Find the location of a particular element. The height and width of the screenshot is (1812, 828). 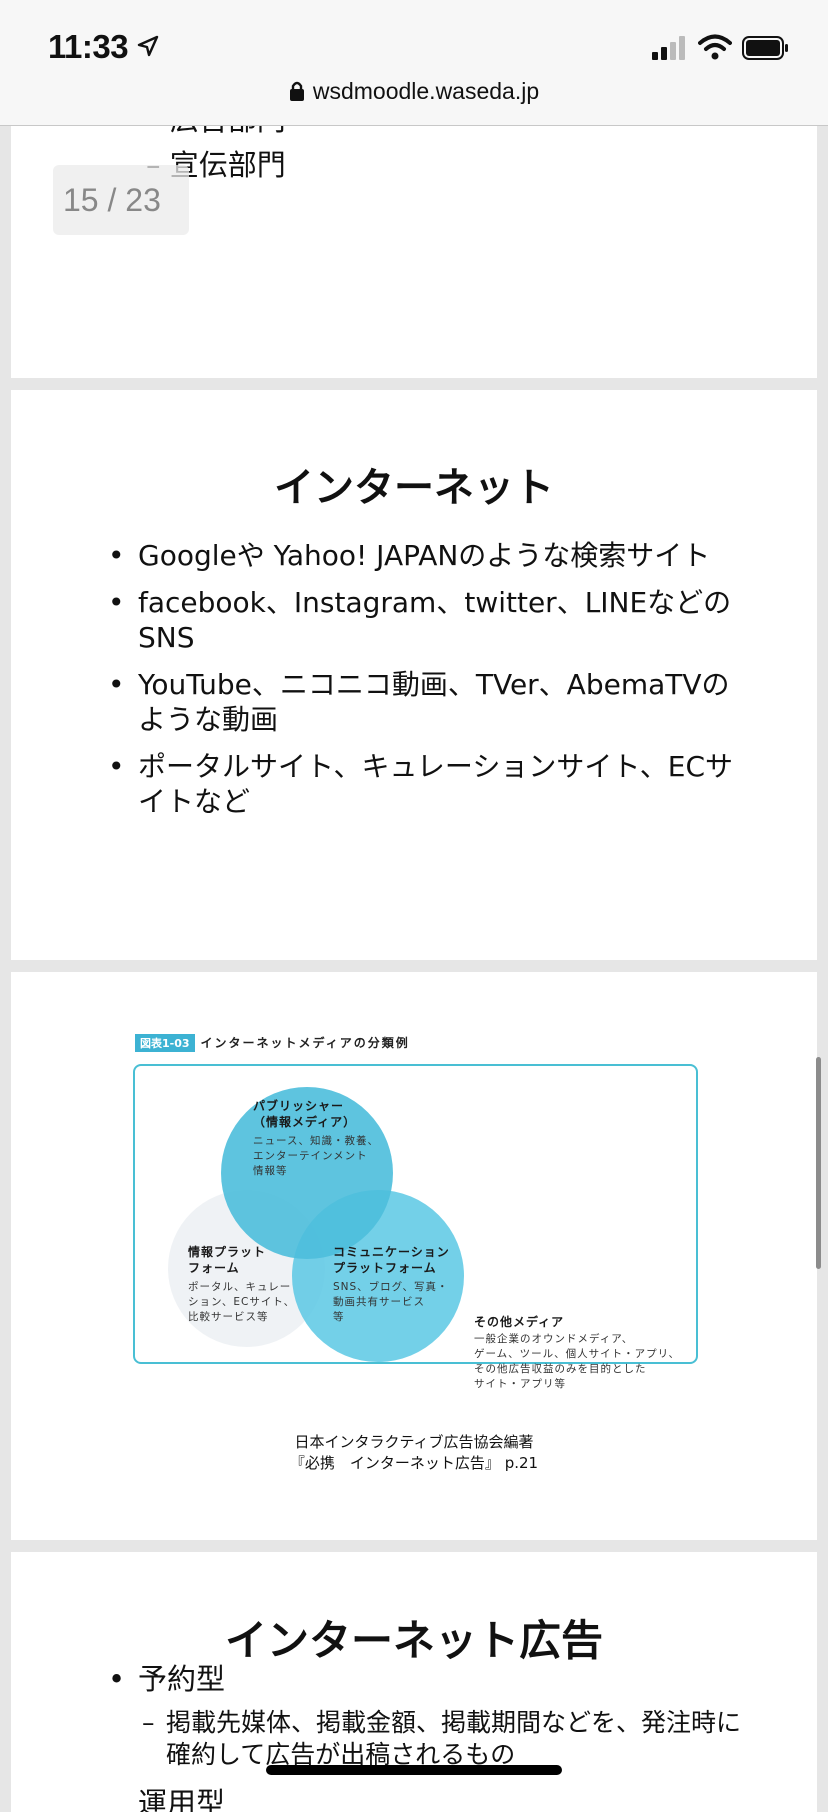

figure-source: 日本インタラクティブ広告協会編著 『必携 インターネット広告』 p.21 is located at coordinates (414, 1452).